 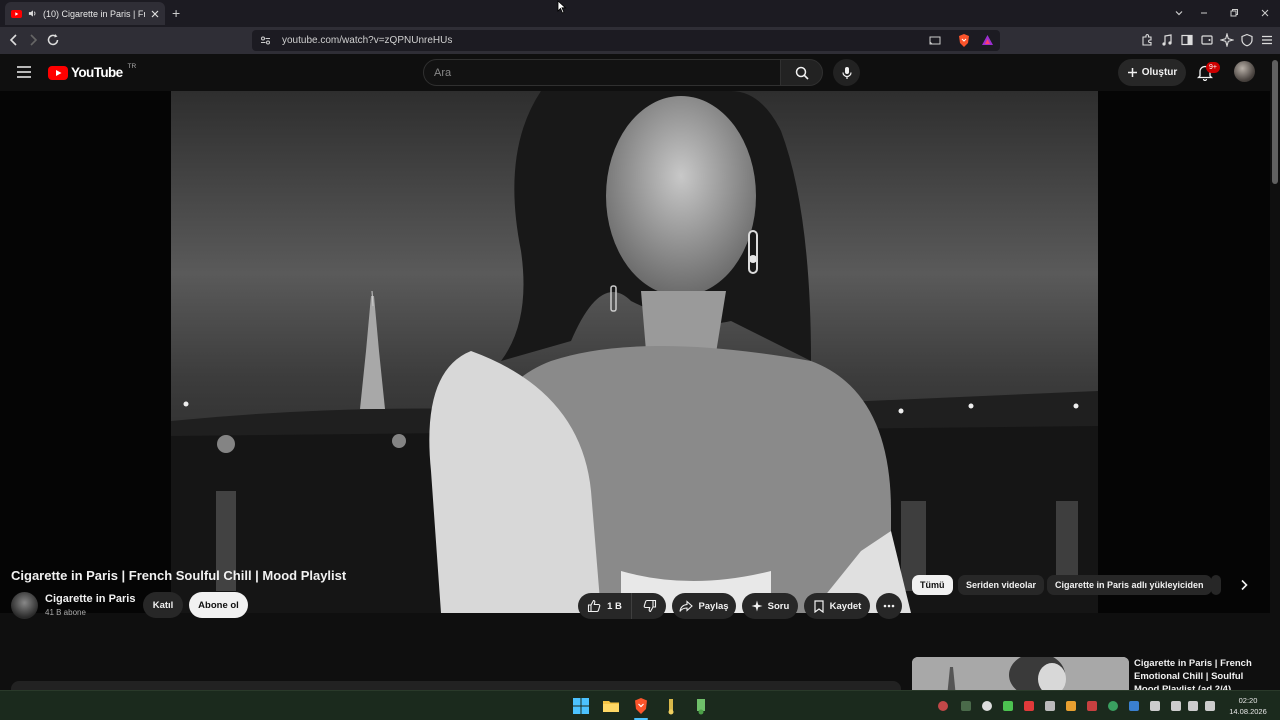 I want to click on sidebar-toggle-icon, so click(x=1187, y=40).